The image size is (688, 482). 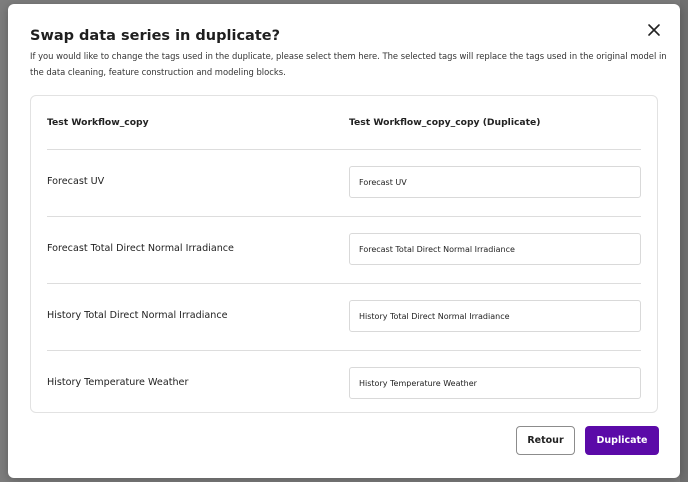 What do you see at coordinates (98, 122) in the screenshot?
I see `source-column-header: Test Workflow_copy` at bounding box center [98, 122].